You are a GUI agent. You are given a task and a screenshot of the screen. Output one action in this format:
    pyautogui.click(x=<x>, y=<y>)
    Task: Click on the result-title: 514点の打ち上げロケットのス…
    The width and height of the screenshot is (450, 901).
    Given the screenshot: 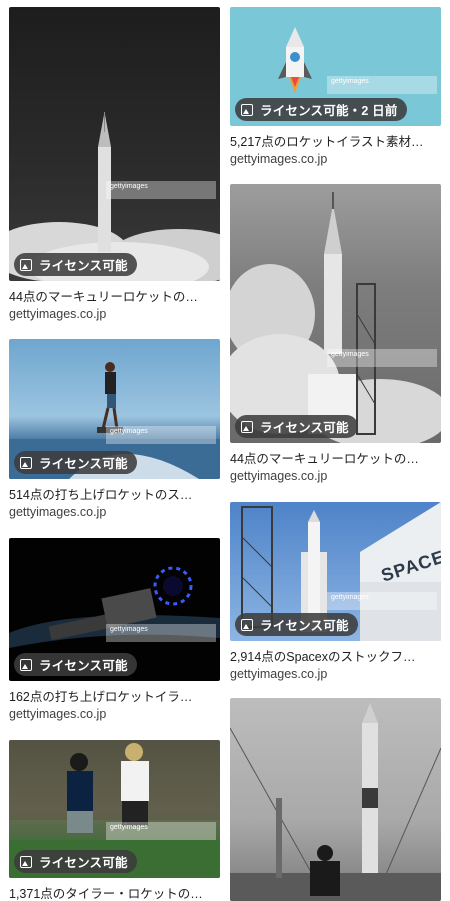 What is the action you would take?
    pyautogui.click(x=114, y=495)
    